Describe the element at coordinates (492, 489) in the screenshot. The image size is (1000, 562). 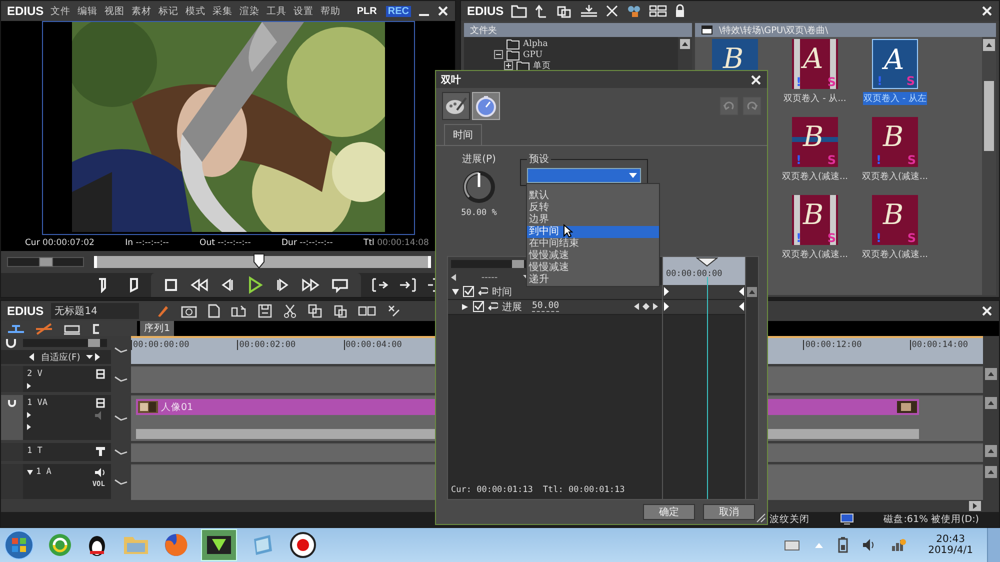
I see `current-time: Cur: 00:00:01:13` at that location.